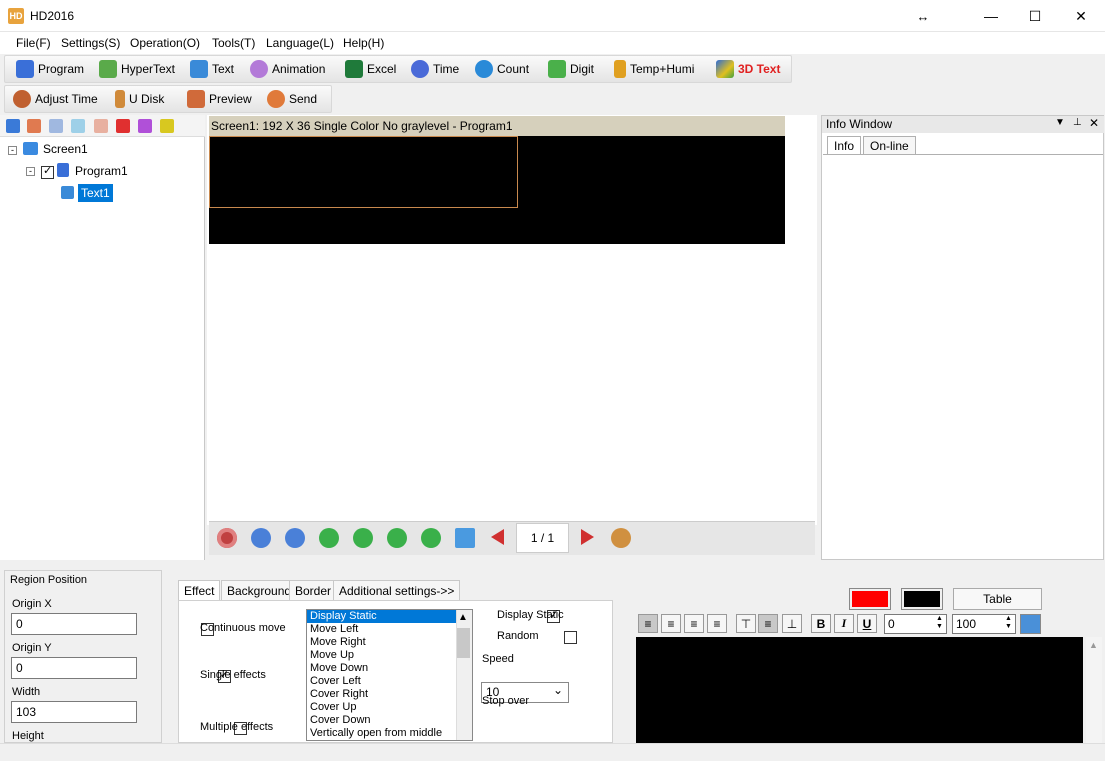 The width and height of the screenshot is (1105, 761). I want to click on tree-text1: Text1, so click(95, 193).